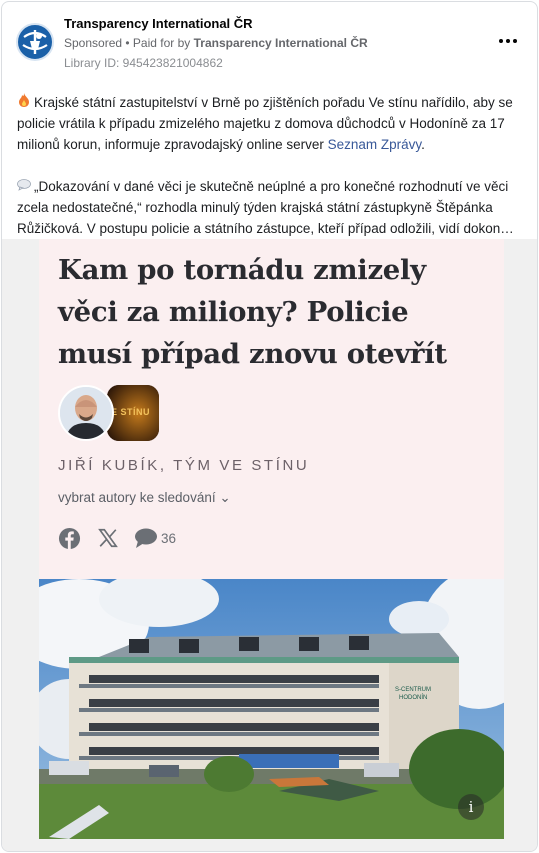  I want to click on svg-text: HODONÍN, so click(413, 697).